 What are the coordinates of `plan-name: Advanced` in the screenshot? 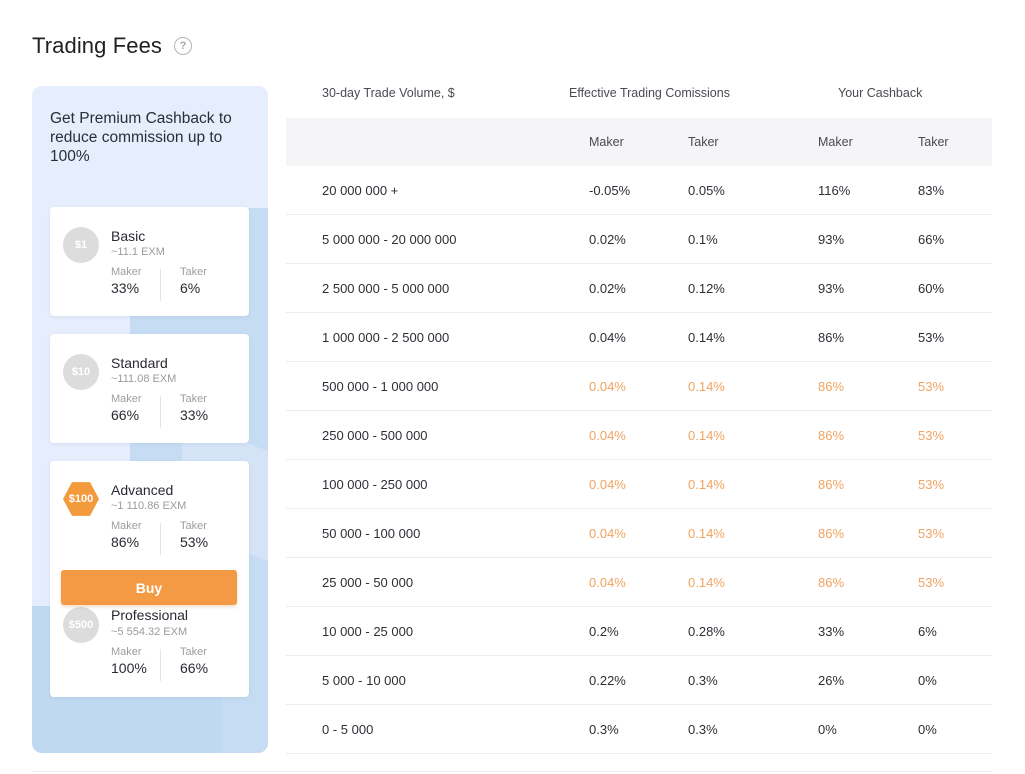 It's located at (142, 490).